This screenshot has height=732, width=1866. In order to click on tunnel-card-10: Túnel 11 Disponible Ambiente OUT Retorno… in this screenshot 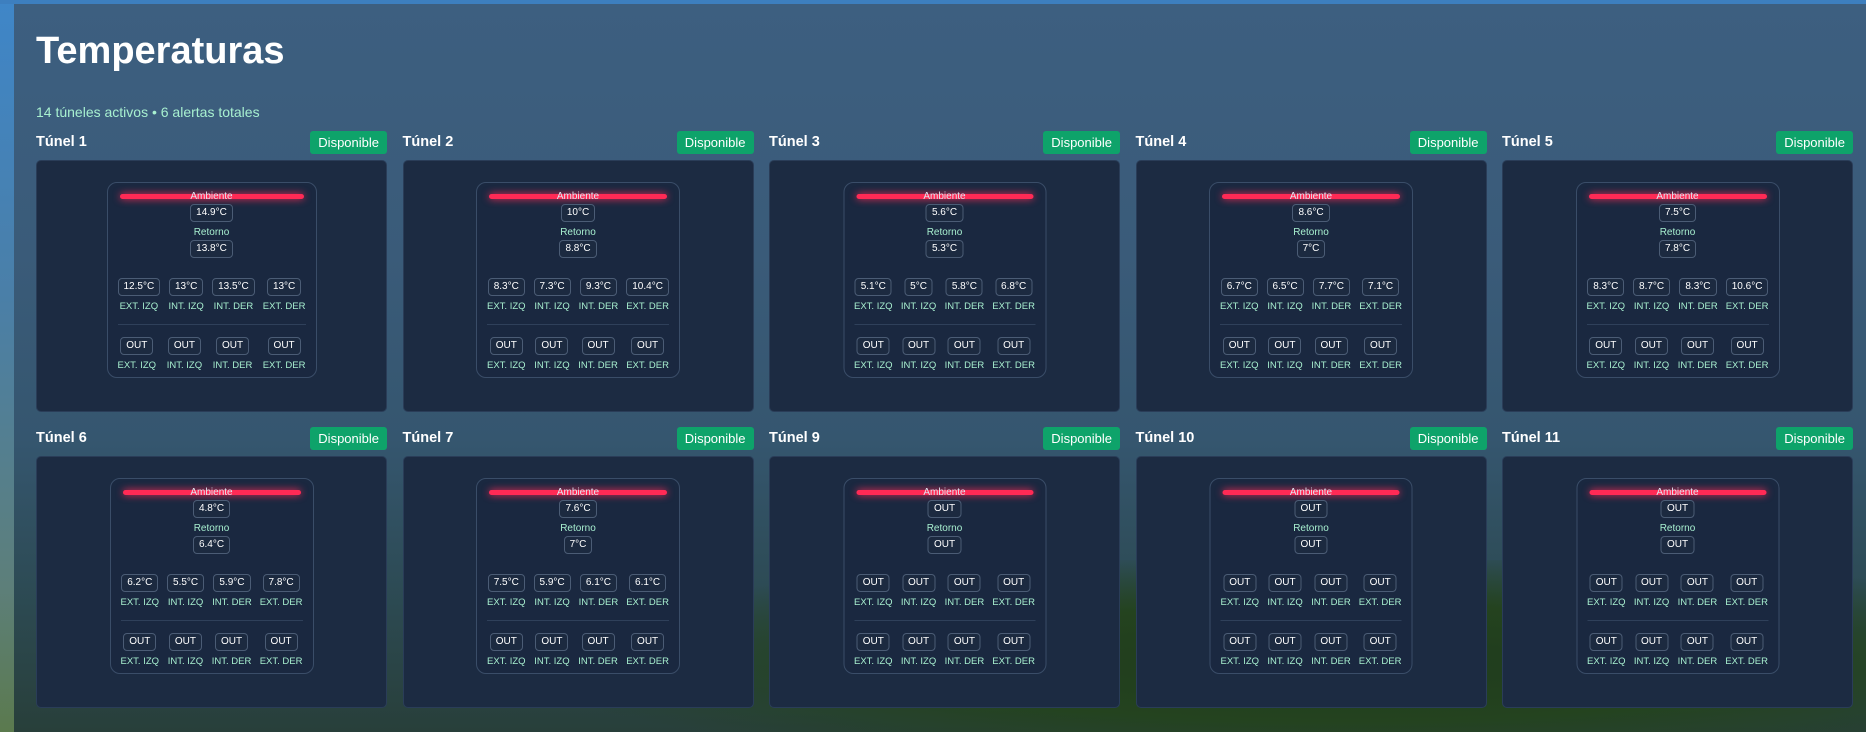, I will do `click(1677, 567)`.